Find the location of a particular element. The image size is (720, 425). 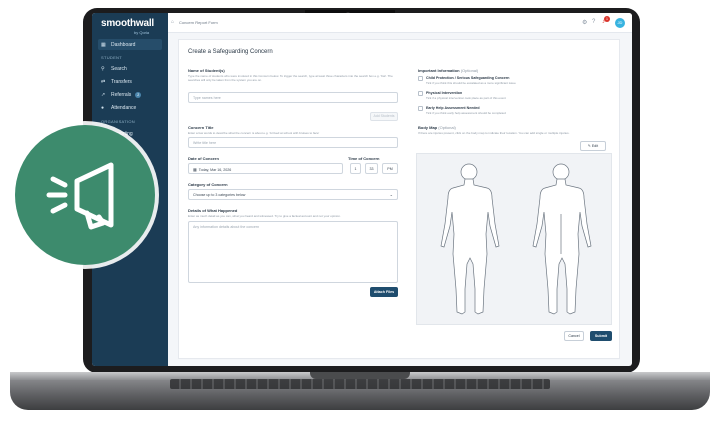

category-label: Category of Concern is located at coordinates (208, 184).